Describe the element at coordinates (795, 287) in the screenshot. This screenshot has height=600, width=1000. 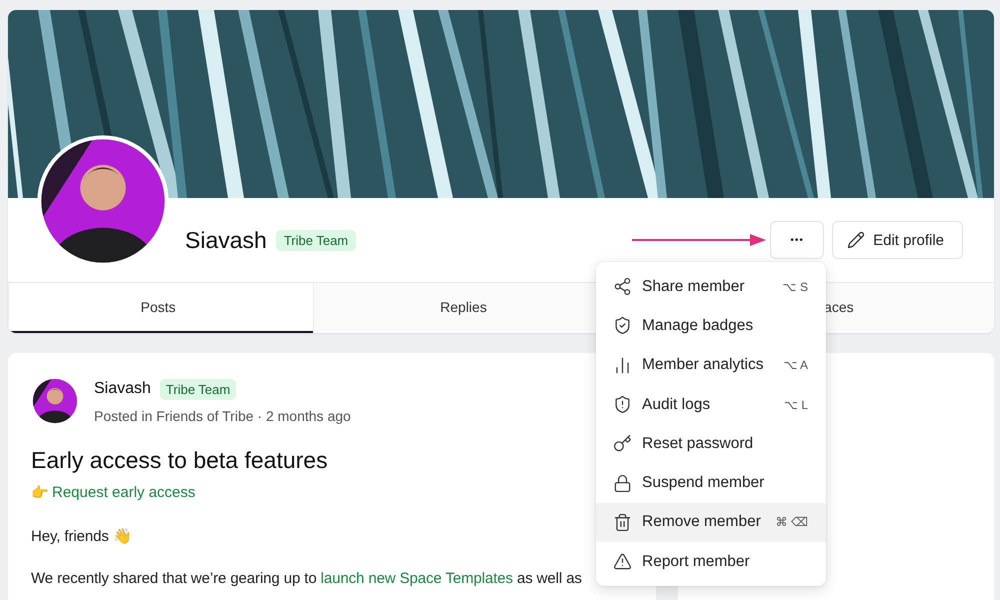
I see `shortcut-hint: ⌥ S` at that location.